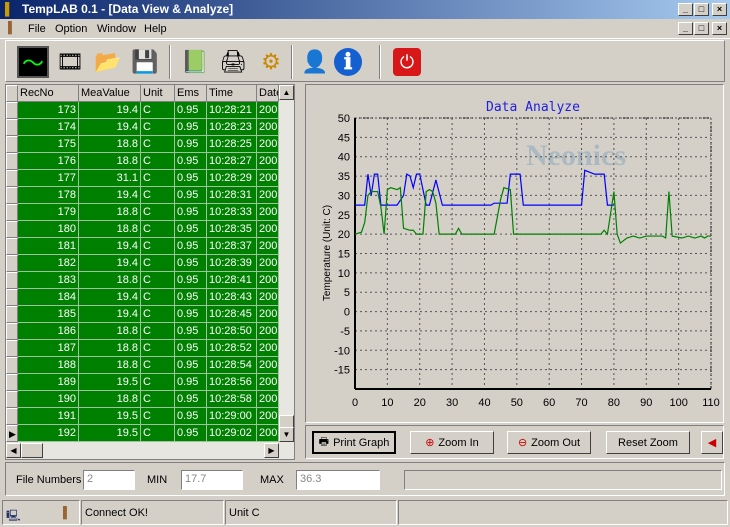 This screenshot has height=527, width=730. What do you see at coordinates (232, 161) in the screenshot?
I see `grid-cell: 10:28:27` at bounding box center [232, 161].